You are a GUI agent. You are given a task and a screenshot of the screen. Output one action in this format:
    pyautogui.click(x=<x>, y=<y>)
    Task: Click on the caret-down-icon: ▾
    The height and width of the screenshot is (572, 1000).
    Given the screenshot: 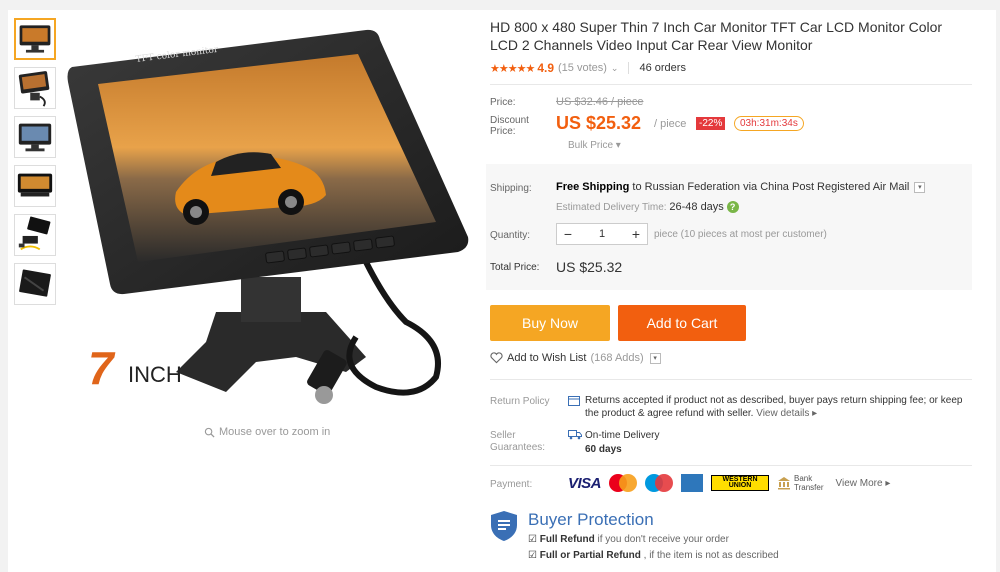 What is the action you would take?
    pyautogui.click(x=618, y=145)
    